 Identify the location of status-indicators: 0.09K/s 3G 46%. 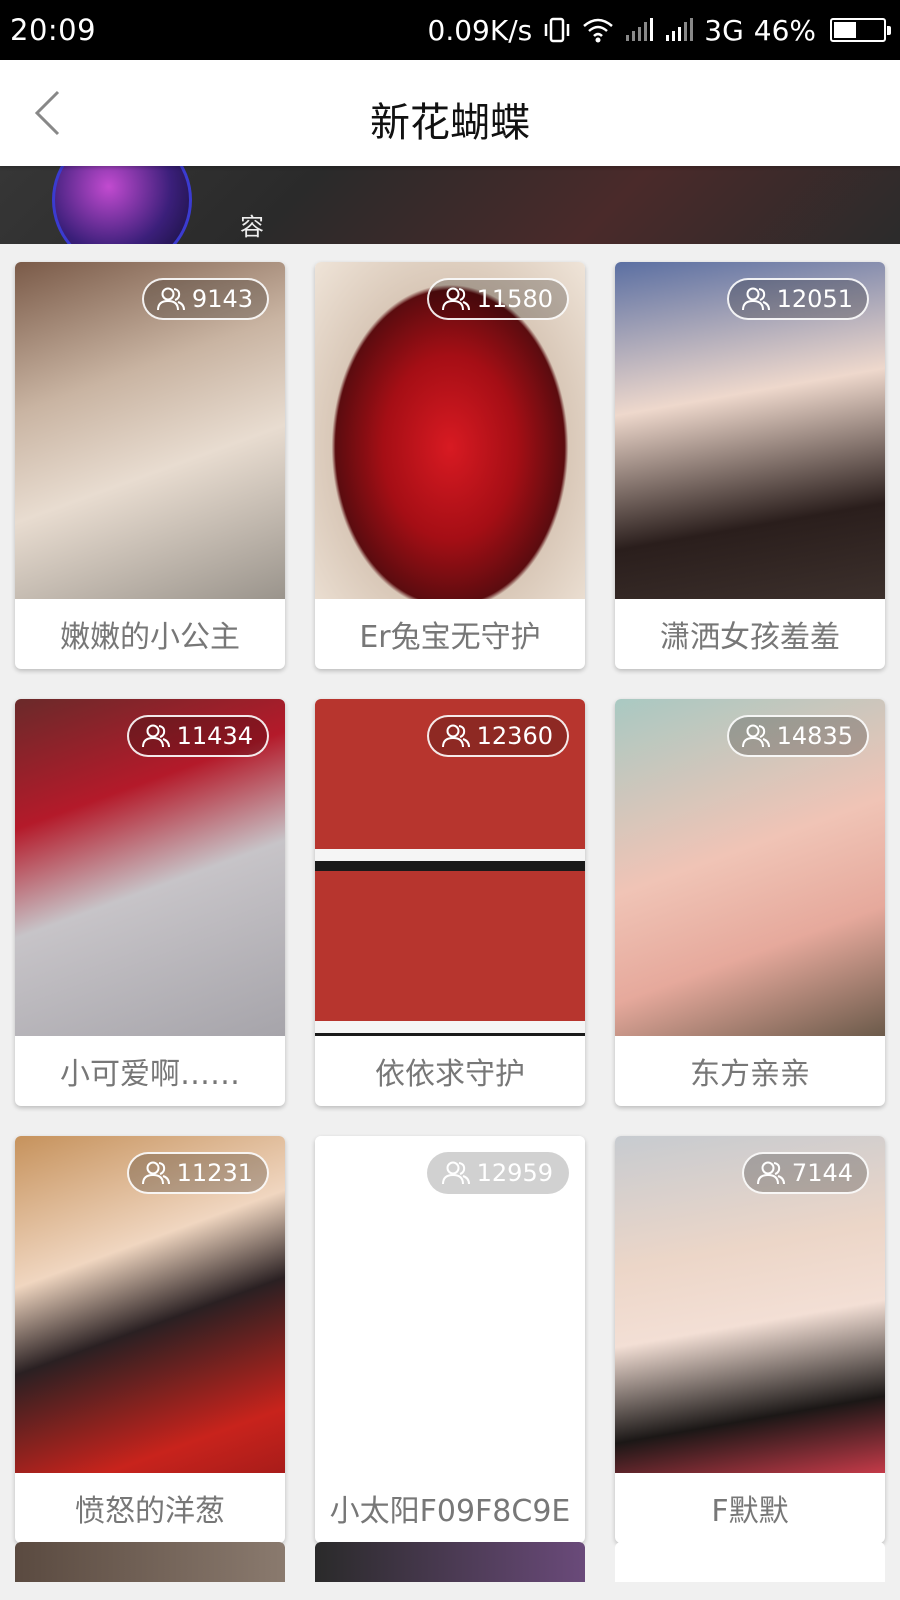
(659, 30).